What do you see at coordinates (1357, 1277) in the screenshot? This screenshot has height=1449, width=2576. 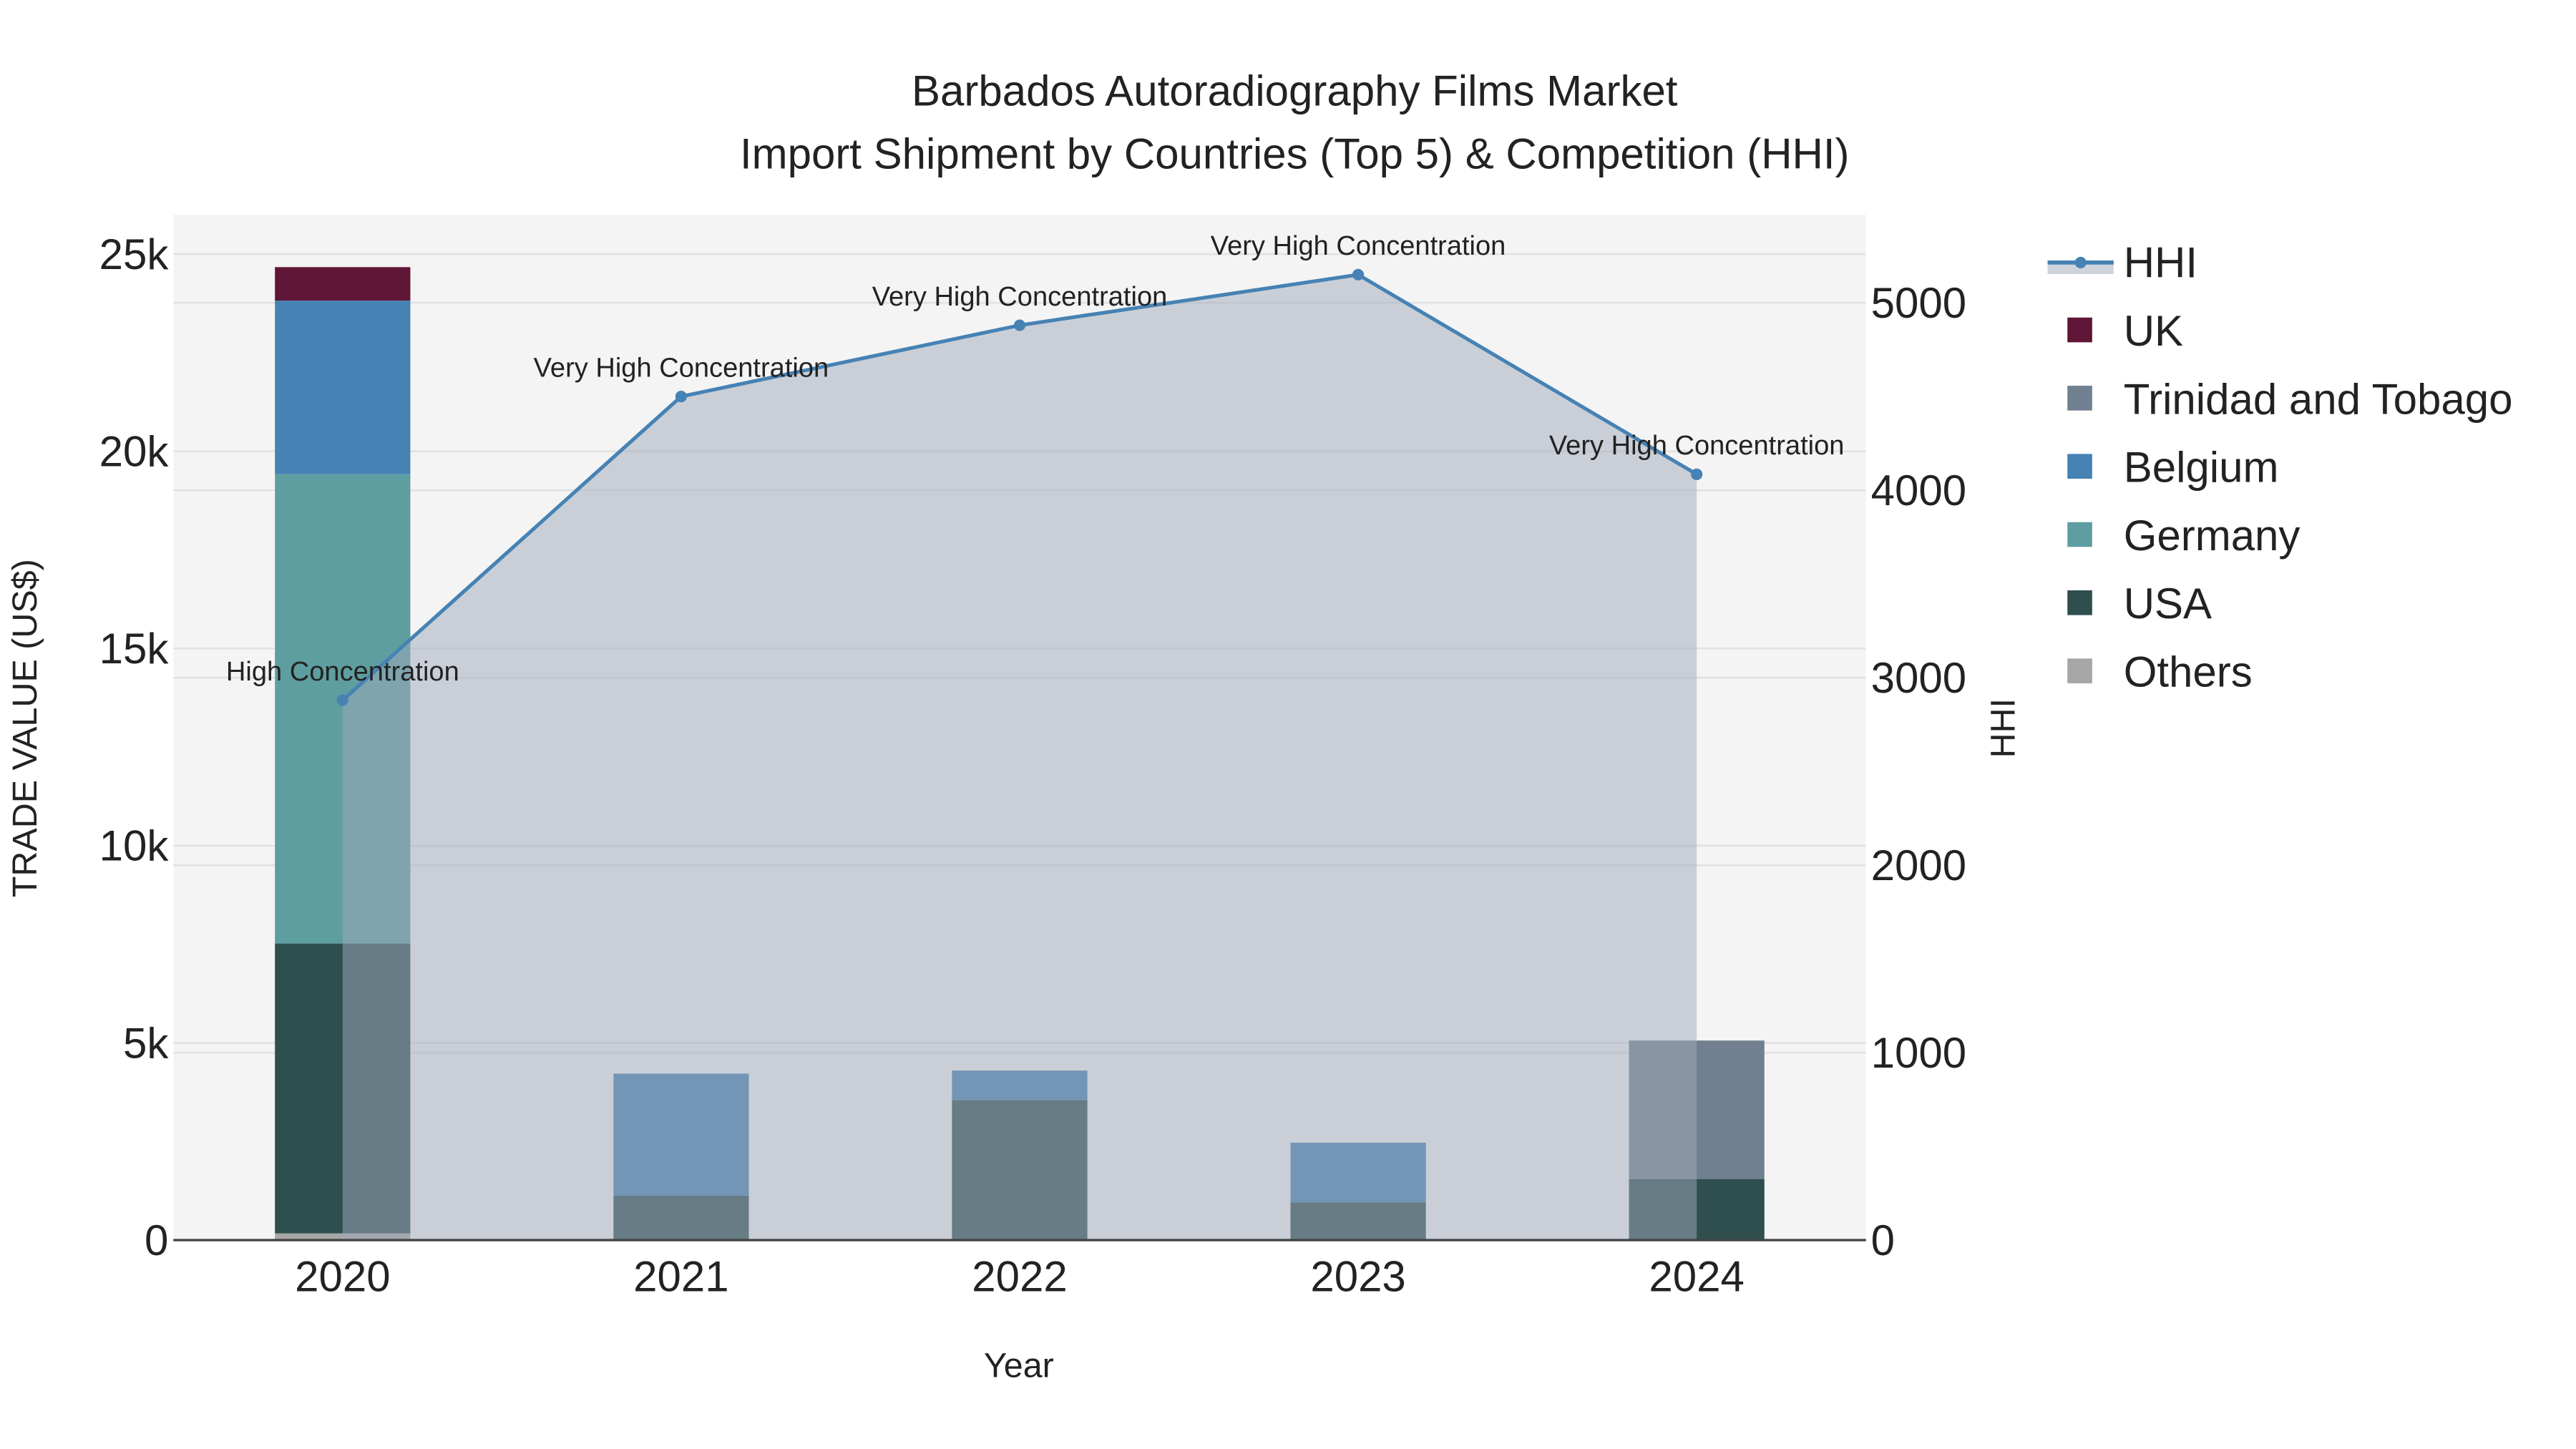 I see `x-tick-label: 2023` at bounding box center [1357, 1277].